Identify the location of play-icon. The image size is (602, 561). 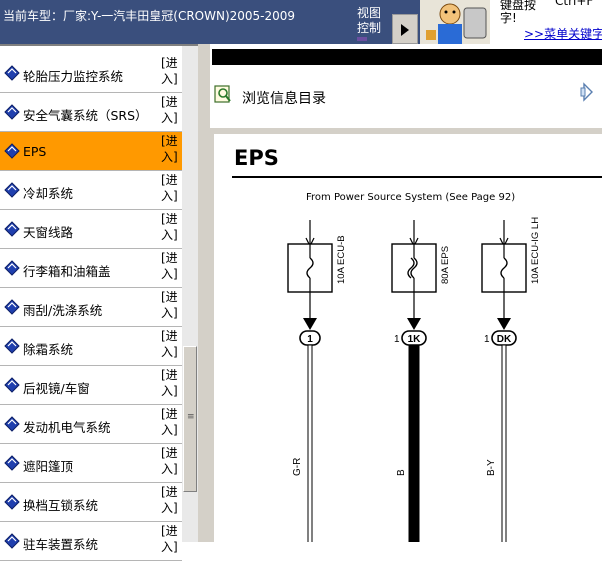
(405, 30).